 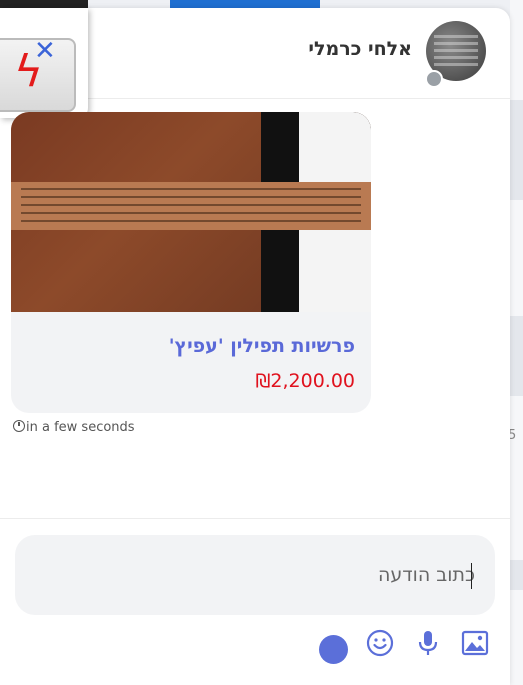 What do you see at coordinates (262, 346) in the screenshot?
I see `product-title: פרשיות תפילין 'עפיץ'` at bounding box center [262, 346].